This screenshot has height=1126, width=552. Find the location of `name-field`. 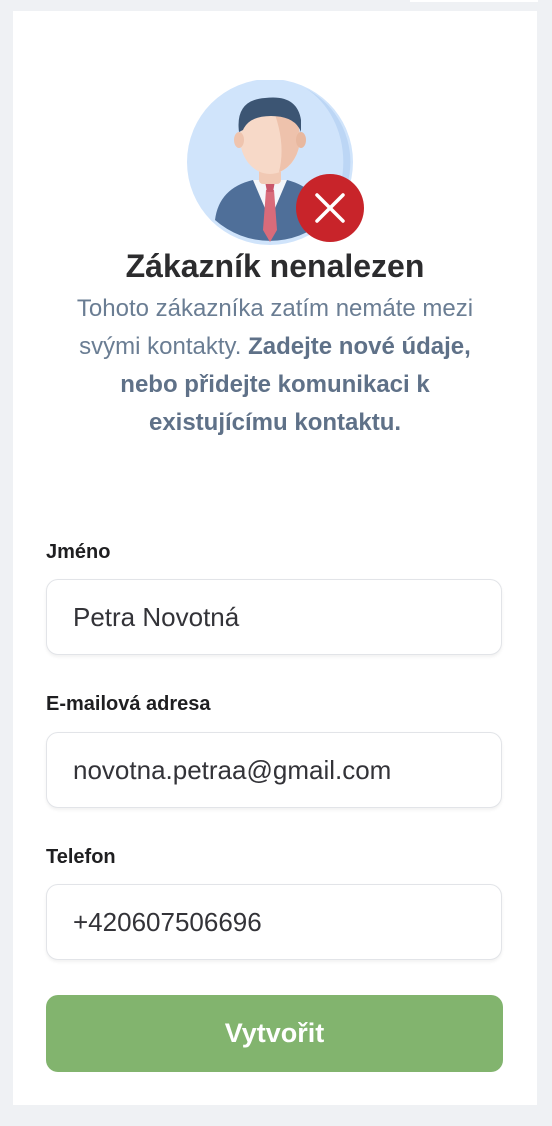

name-field is located at coordinates (274, 617).